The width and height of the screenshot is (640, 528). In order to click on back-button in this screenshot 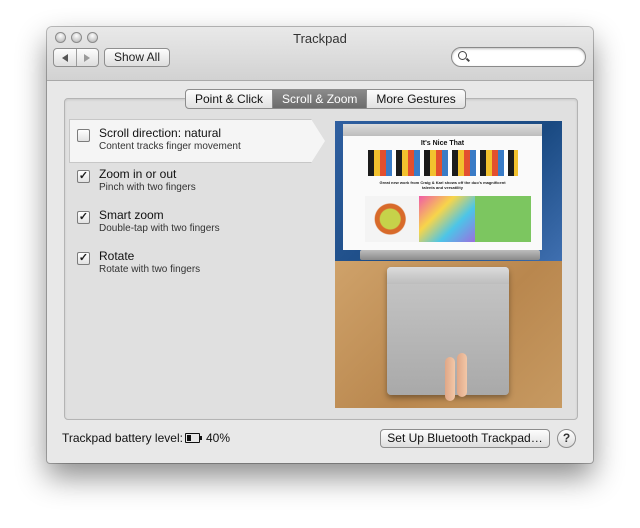, I will do `click(65, 57)`.